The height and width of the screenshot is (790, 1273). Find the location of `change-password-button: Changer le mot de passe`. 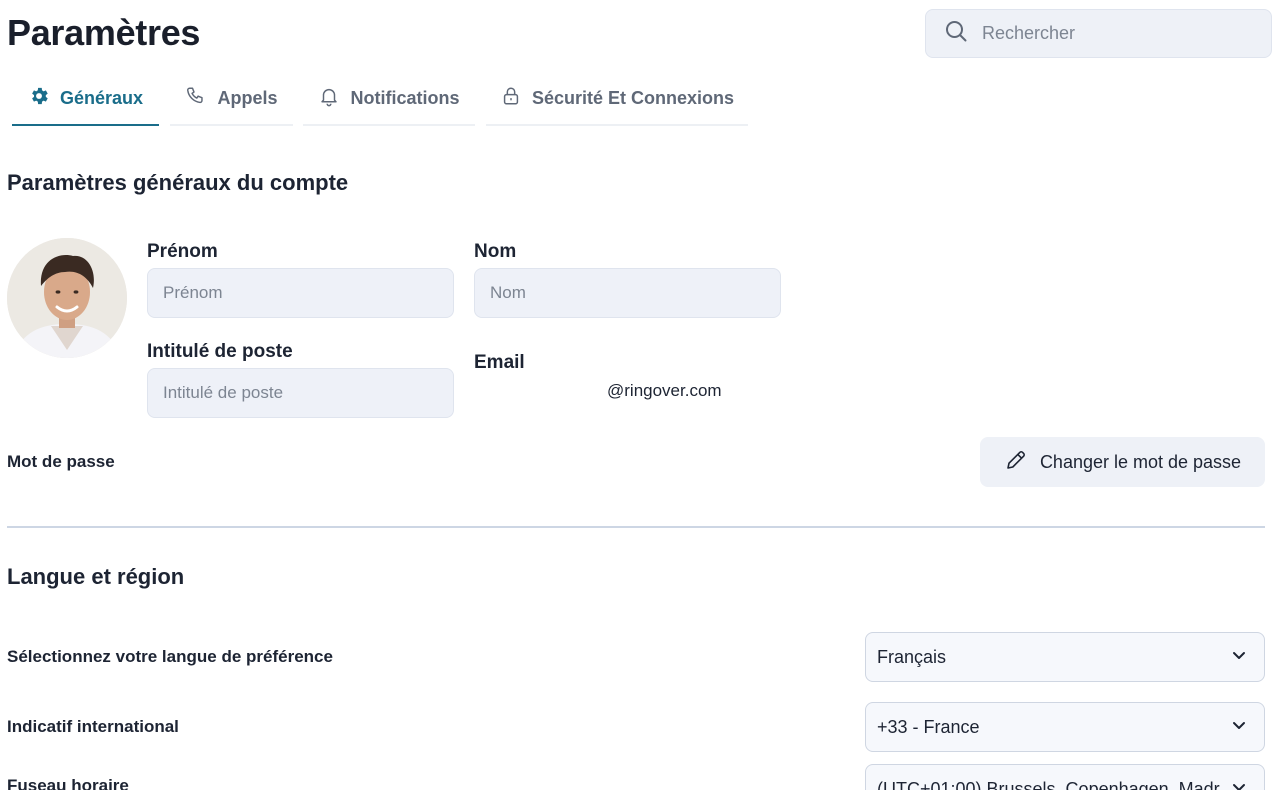

change-password-button: Changer le mot de passe is located at coordinates (1122, 462).